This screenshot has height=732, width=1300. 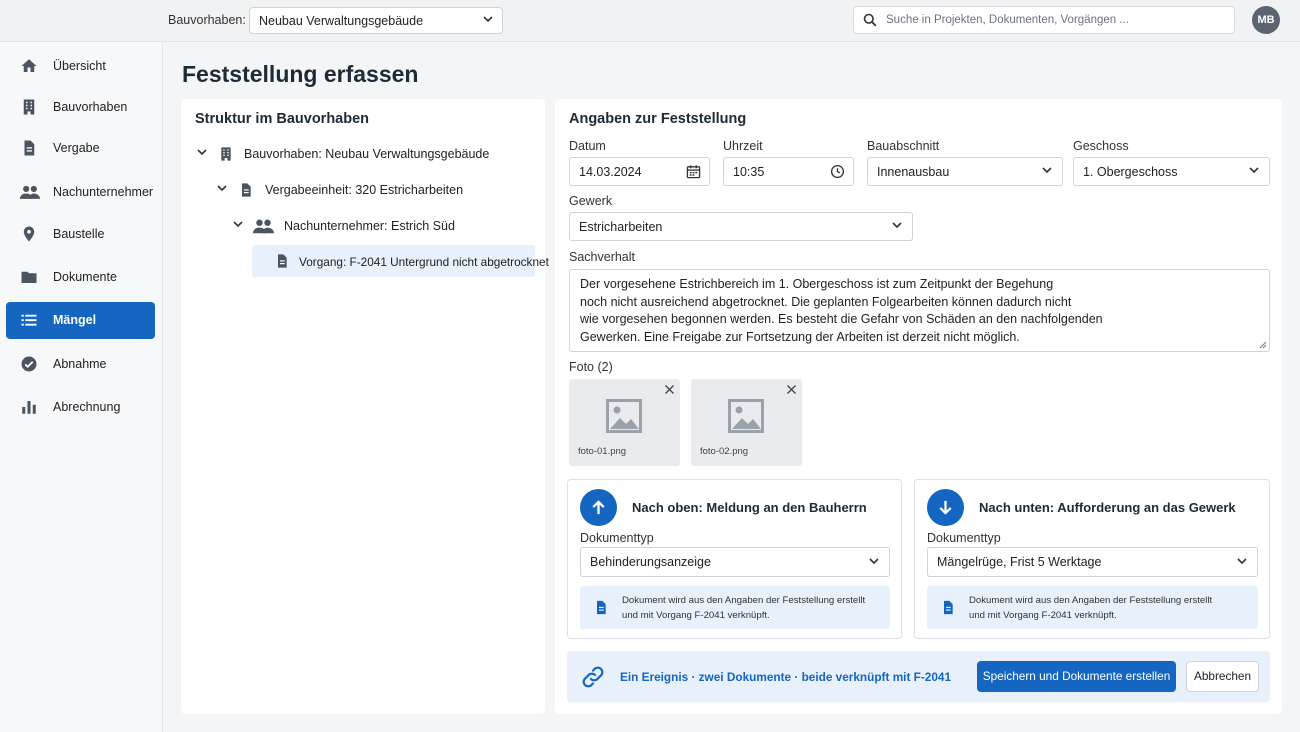 I want to click on sidebar-item-uebersicht: Übersicht, so click(x=80, y=66).